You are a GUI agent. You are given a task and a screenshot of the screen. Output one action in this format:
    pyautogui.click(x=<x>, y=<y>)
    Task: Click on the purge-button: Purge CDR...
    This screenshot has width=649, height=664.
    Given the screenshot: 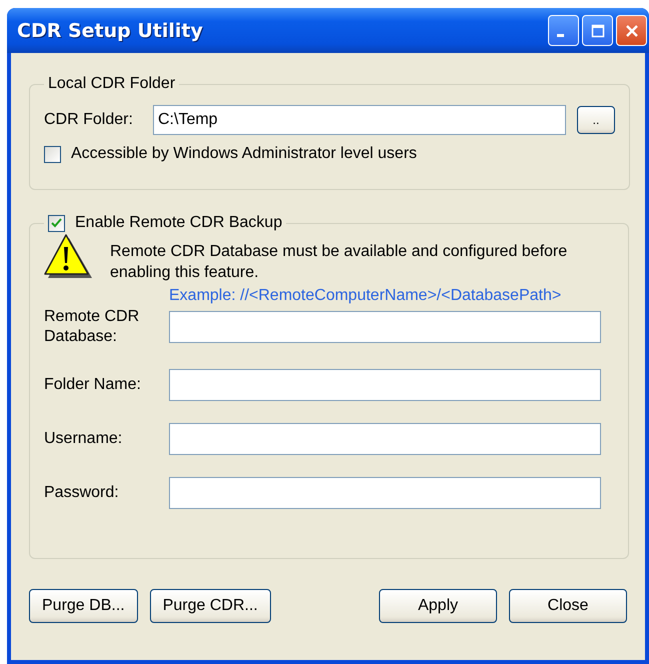 What is the action you would take?
    pyautogui.click(x=210, y=606)
    